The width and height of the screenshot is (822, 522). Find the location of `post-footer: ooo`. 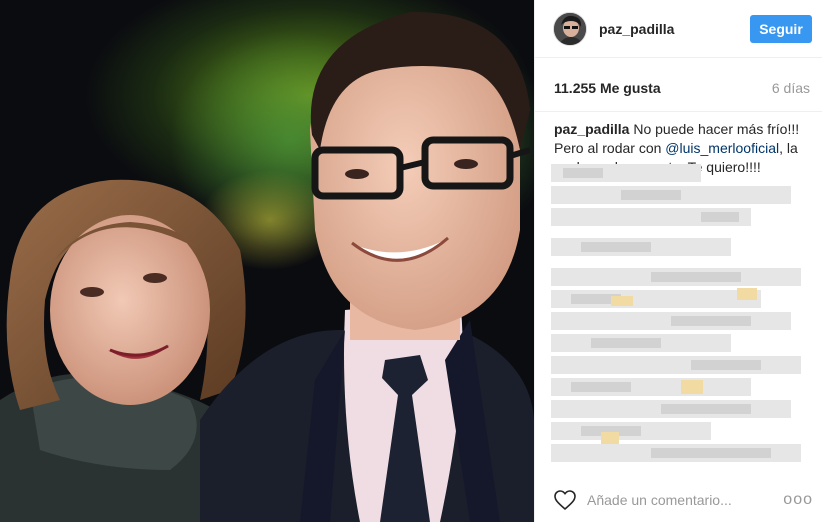

post-footer: ooo is located at coordinates (678, 500).